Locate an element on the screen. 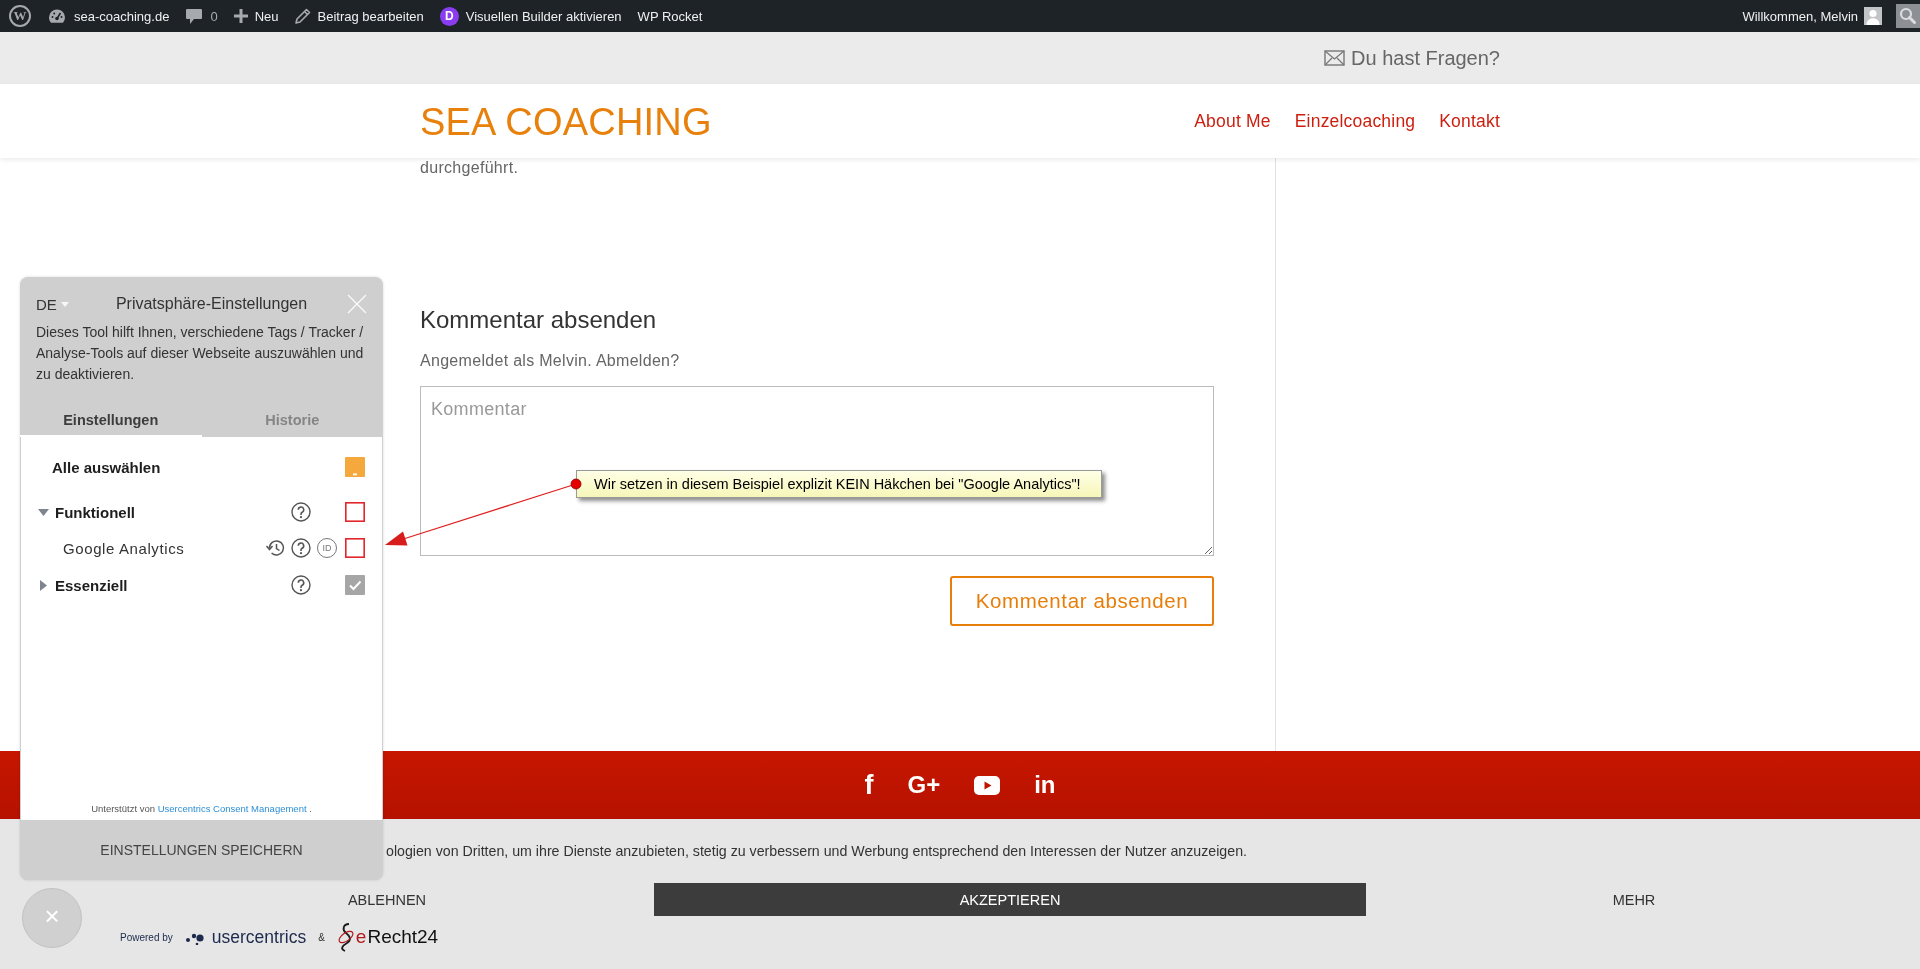  site-link: sea-coaching.de is located at coordinates (108, 16).